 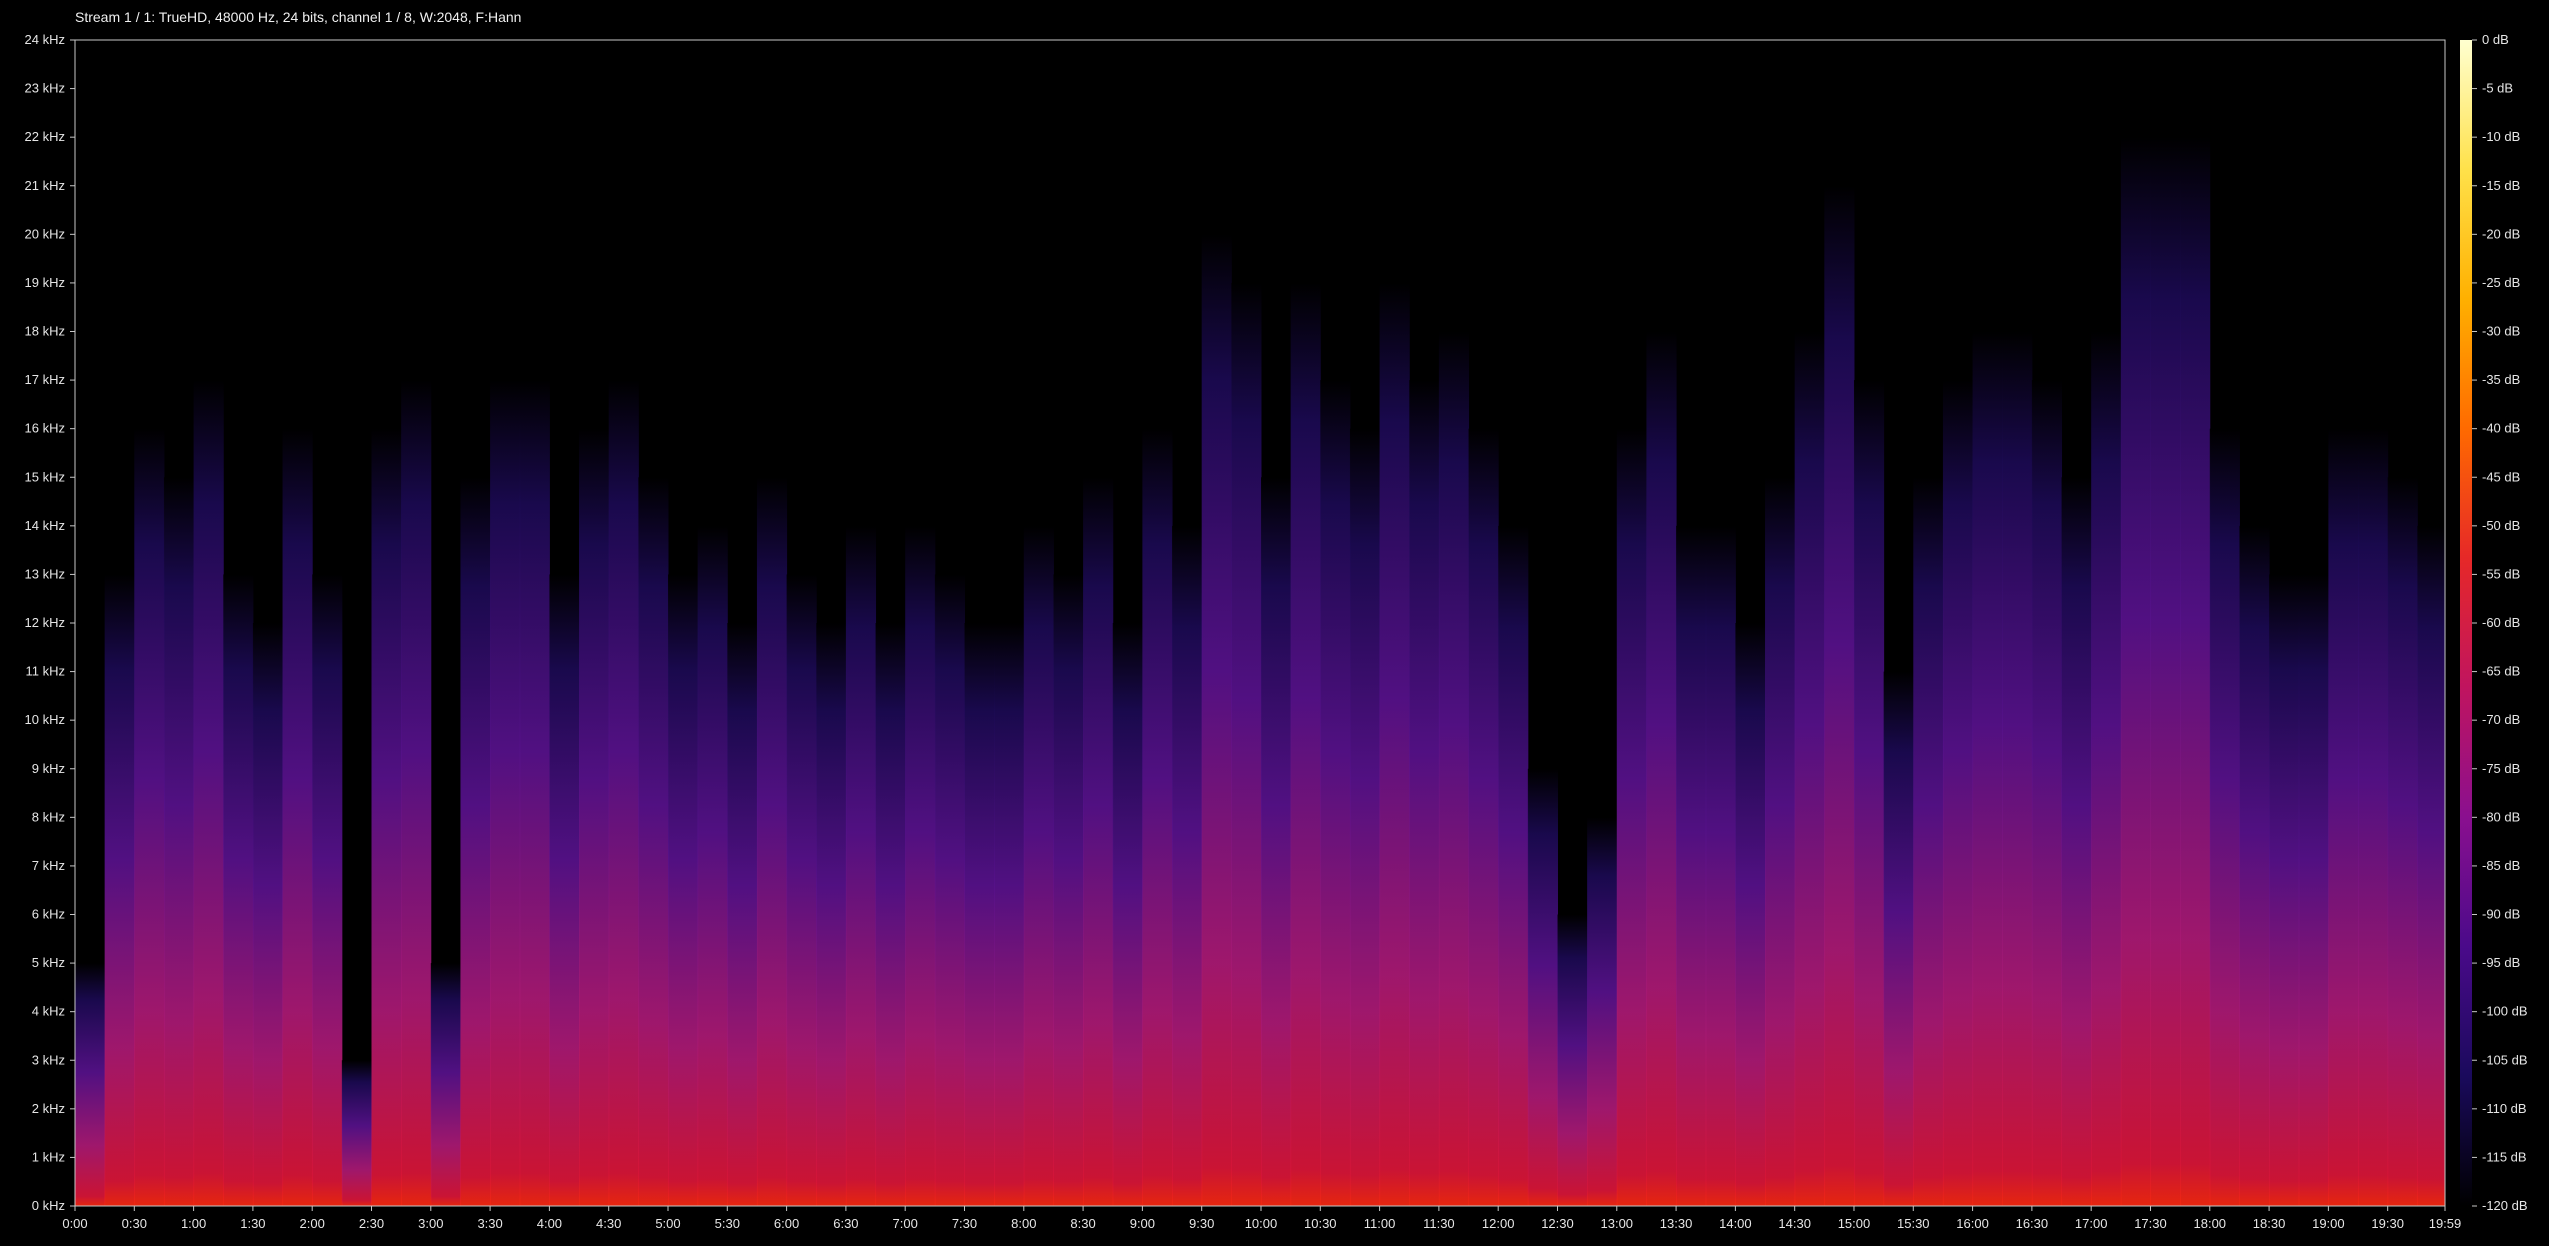 What do you see at coordinates (2091, 1223) in the screenshot?
I see `x-tick-label: 17:00` at bounding box center [2091, 1223].